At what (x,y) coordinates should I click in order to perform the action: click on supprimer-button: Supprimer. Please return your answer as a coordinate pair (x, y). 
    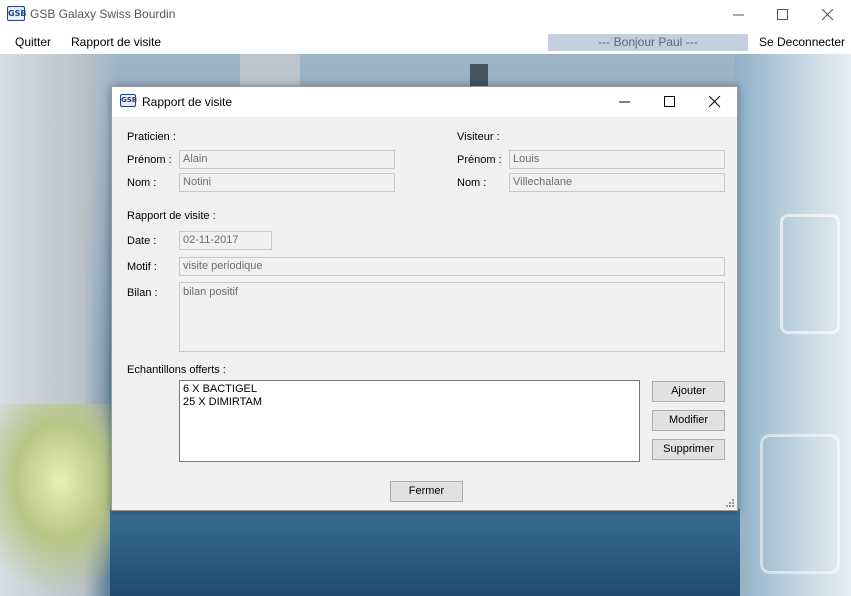
    Looking at the image, I should click on (688, 449).